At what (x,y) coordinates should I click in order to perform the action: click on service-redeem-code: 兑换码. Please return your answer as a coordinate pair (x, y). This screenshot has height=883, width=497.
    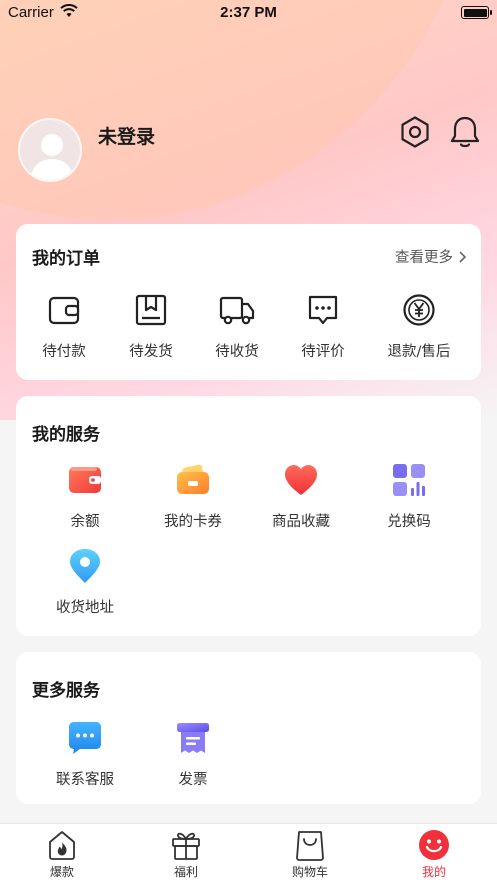
    Looking at the image, I should click on (409, 496).